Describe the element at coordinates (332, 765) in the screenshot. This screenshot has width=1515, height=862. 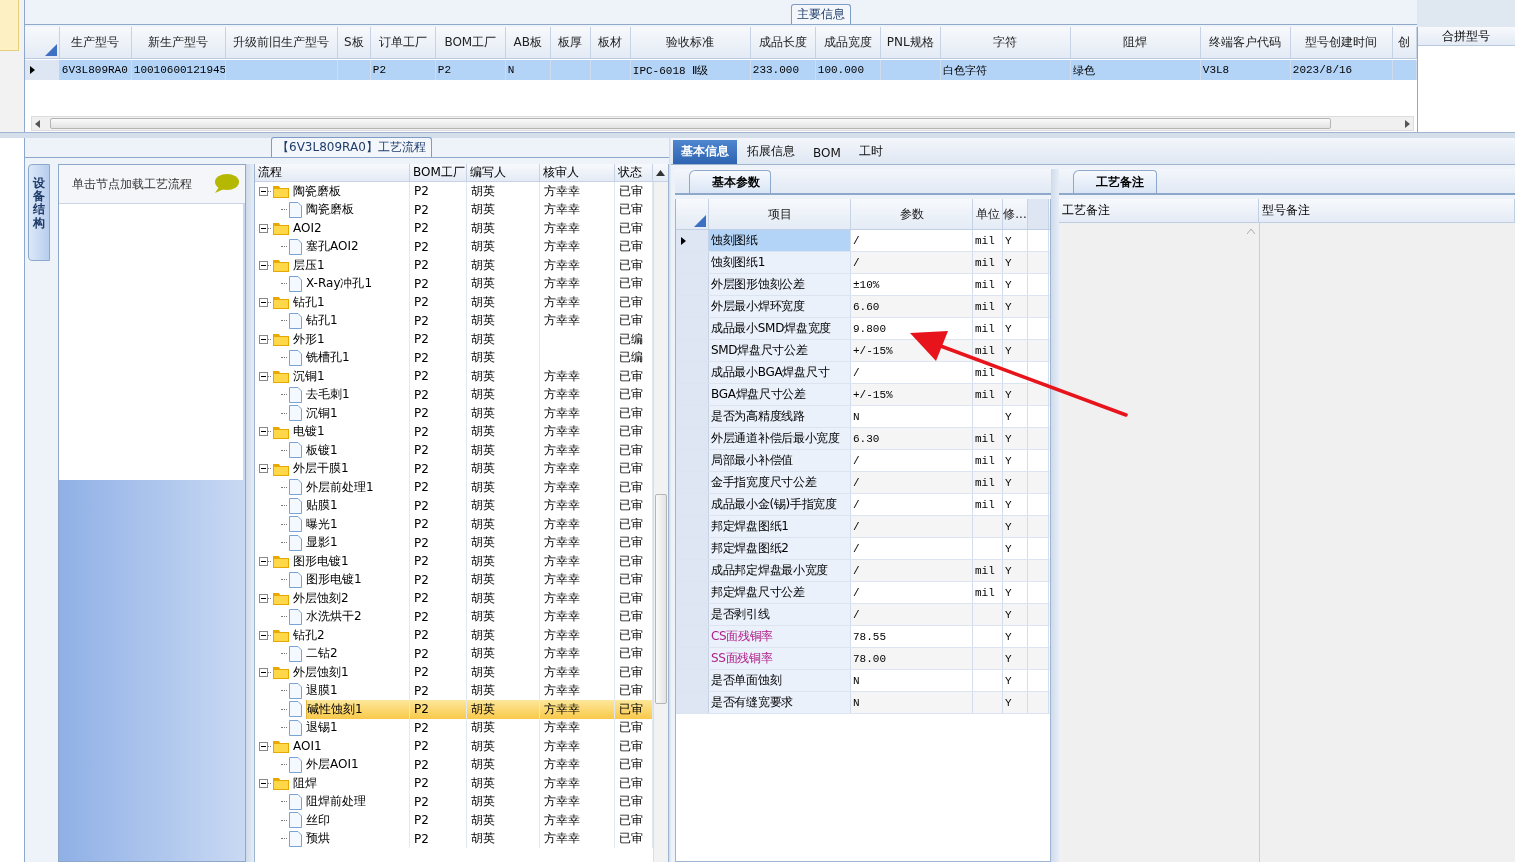
I see `tree-node: 外层AOI1` at that location.